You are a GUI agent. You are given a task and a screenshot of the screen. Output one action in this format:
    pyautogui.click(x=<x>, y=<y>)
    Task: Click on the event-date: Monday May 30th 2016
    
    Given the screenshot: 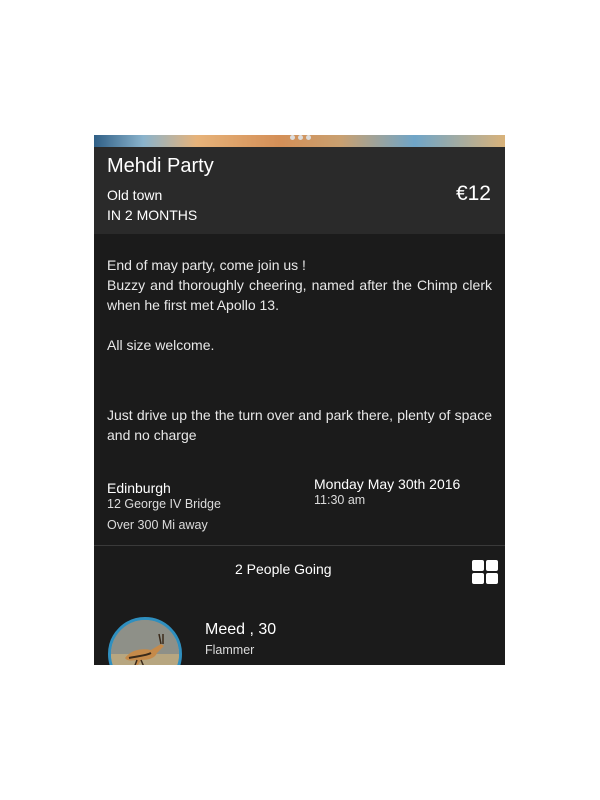 What is the action you would take?
    pyautogui.click(x=387, y=484)
    